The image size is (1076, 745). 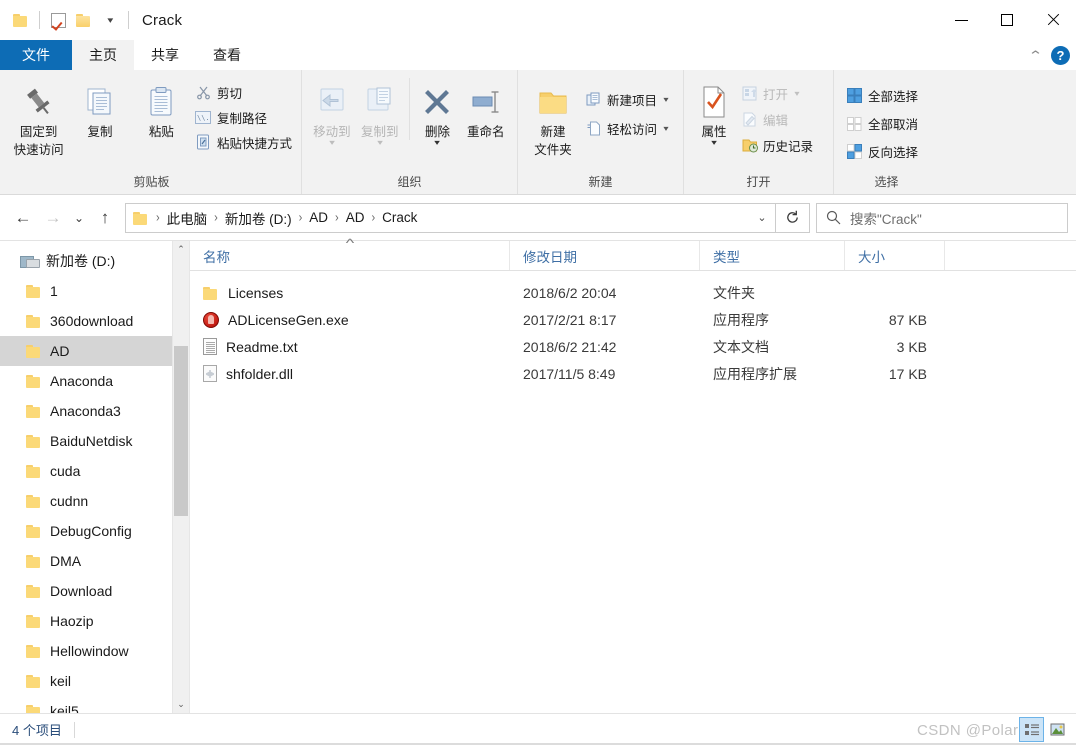 What do you see at coordinates (161, 108) in the screenshot?
I see `paste-button: 粘贴` at bounding box center [161, 108].